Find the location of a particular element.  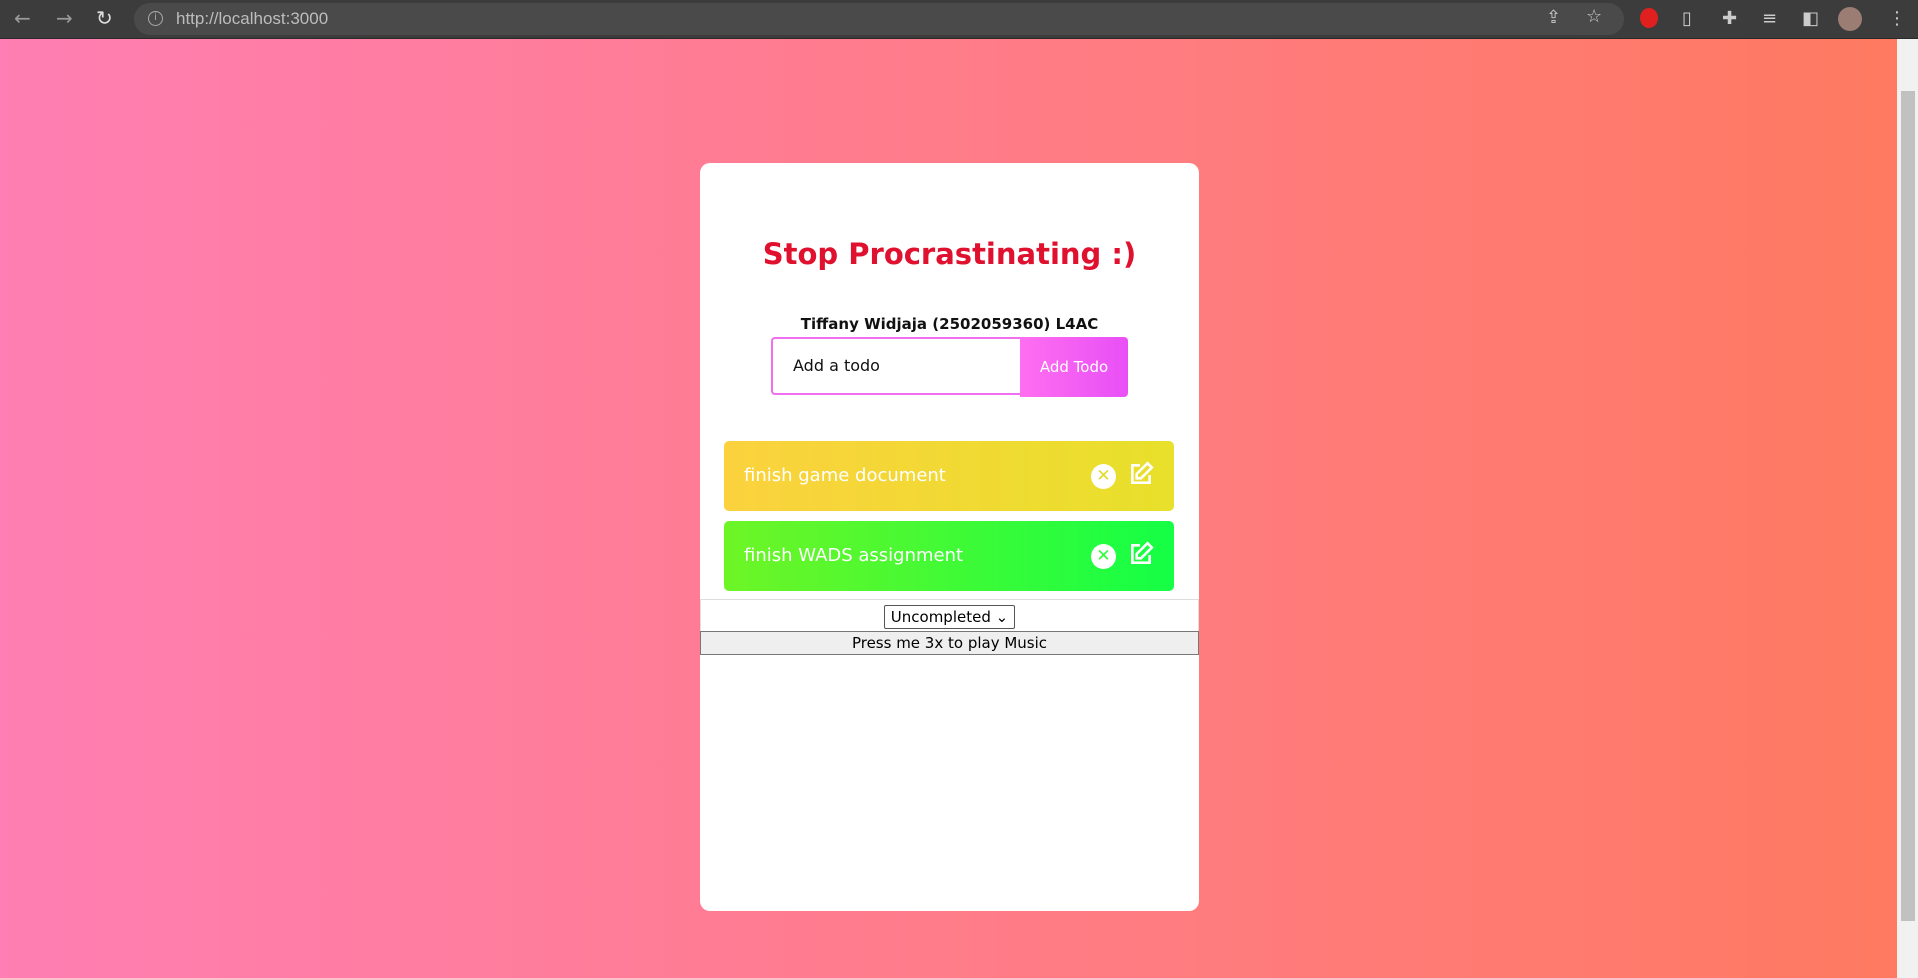

share-icon: ⇪ is located at coordinates (1553, 17).